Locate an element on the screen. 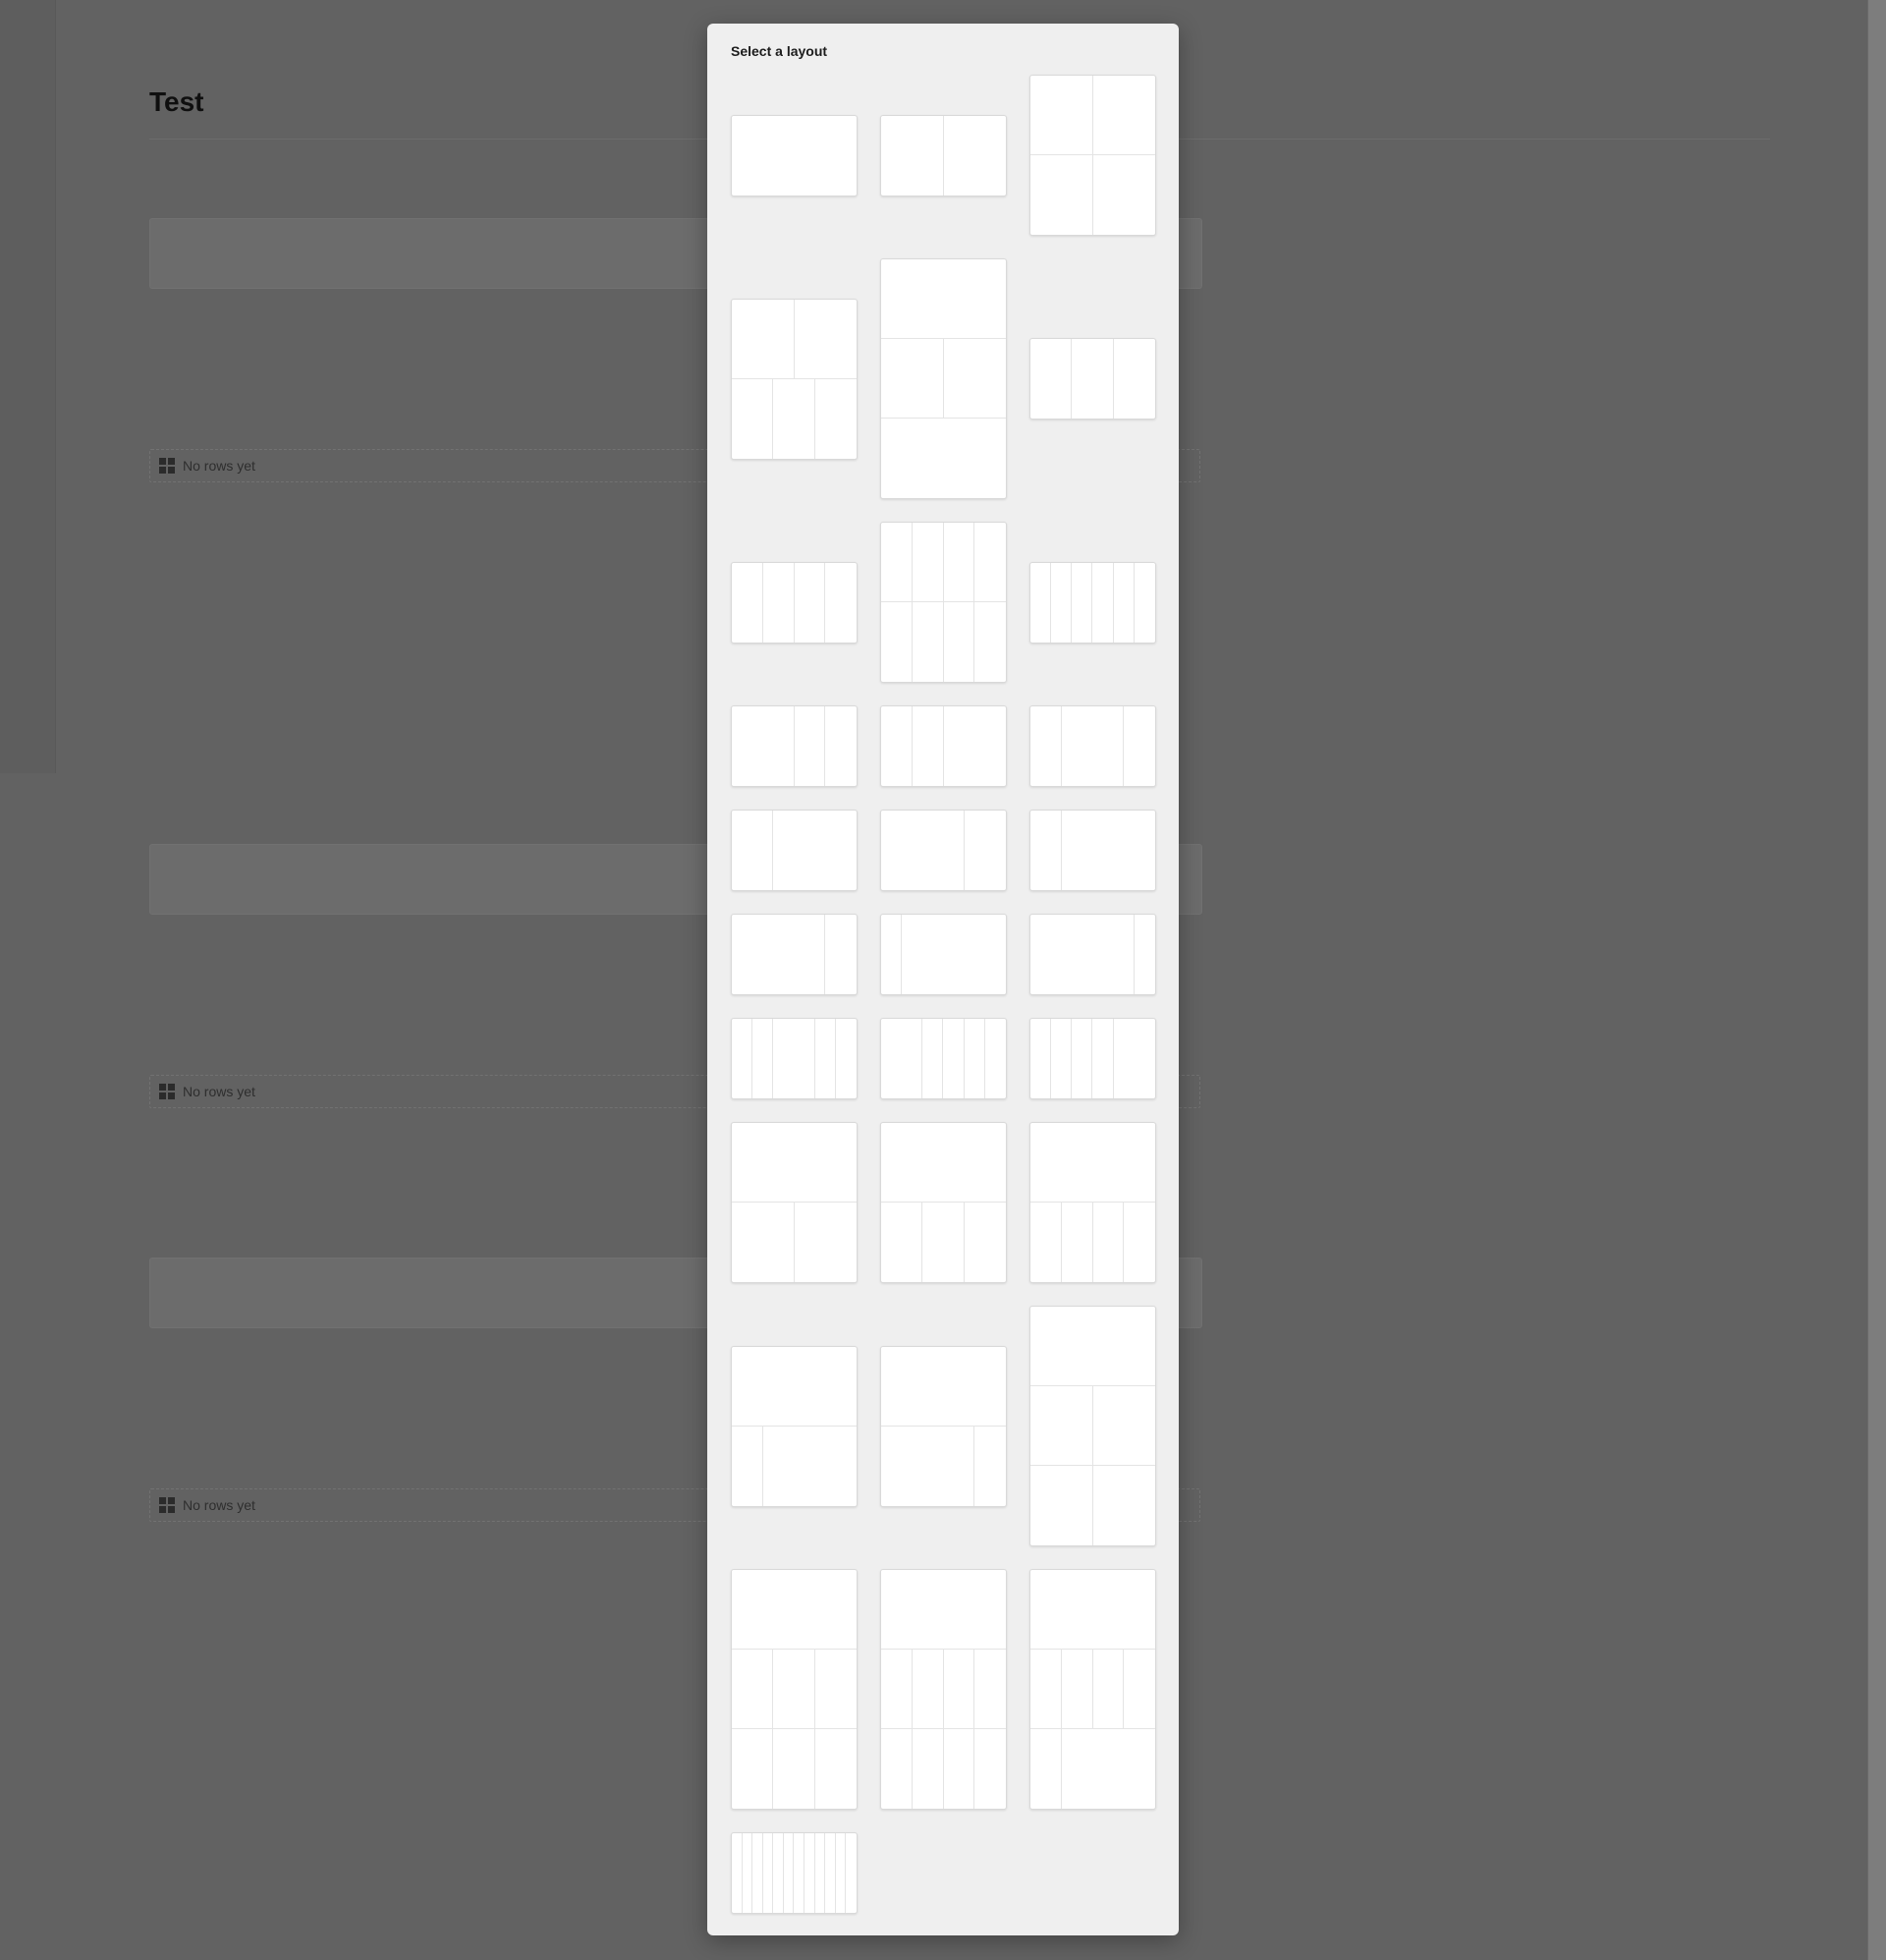 This screenshot has width=1886, height=1960. layout-option-quarter-quarter-half is located at coordinates (943, 746).